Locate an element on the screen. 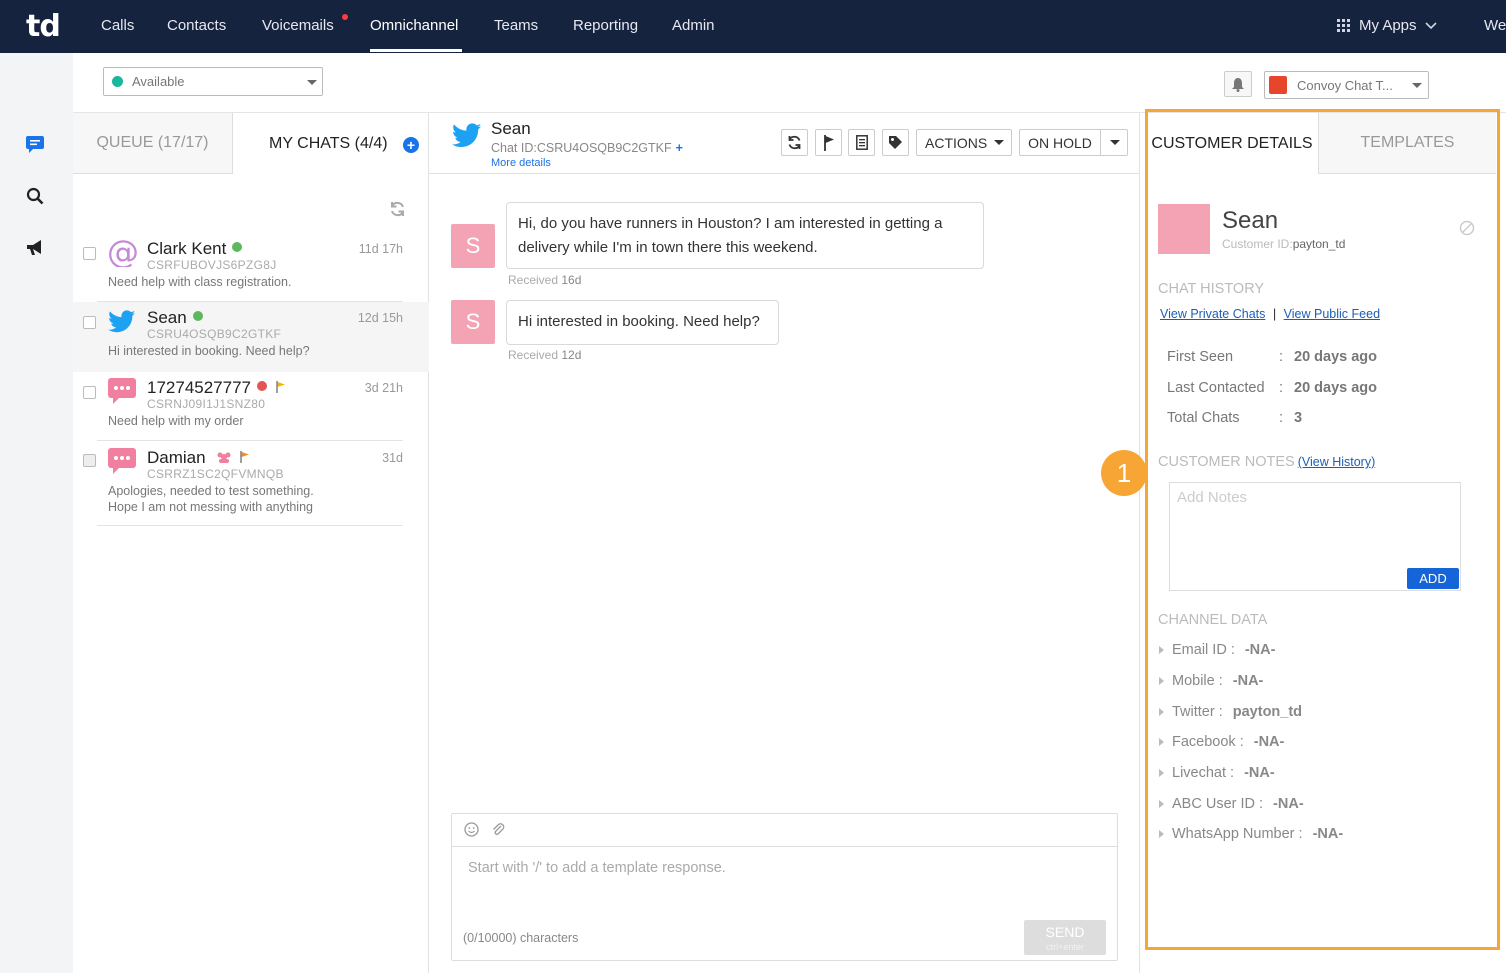 The height and width of the screenshot is (973, 1506). chat-name: 17274527777 is located at coordinates (199, 387).